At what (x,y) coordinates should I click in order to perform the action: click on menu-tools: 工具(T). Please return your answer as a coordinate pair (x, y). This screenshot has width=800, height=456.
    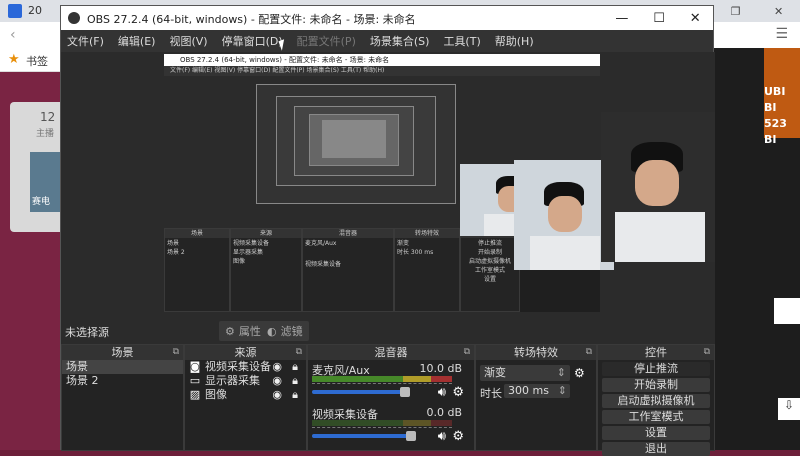
    Looking at the image, I should click on (461, 41).